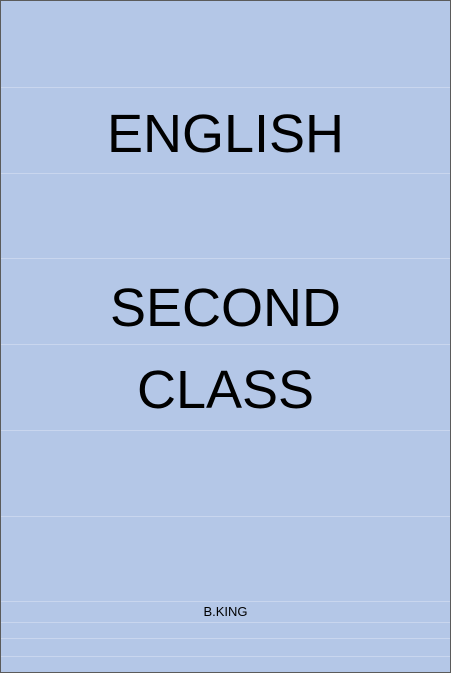 The image size is (451, 673). Describe the element at coordinates (225, 390) in the screenshot. I see `cover-level-title-line-2: CLASS` at that location.